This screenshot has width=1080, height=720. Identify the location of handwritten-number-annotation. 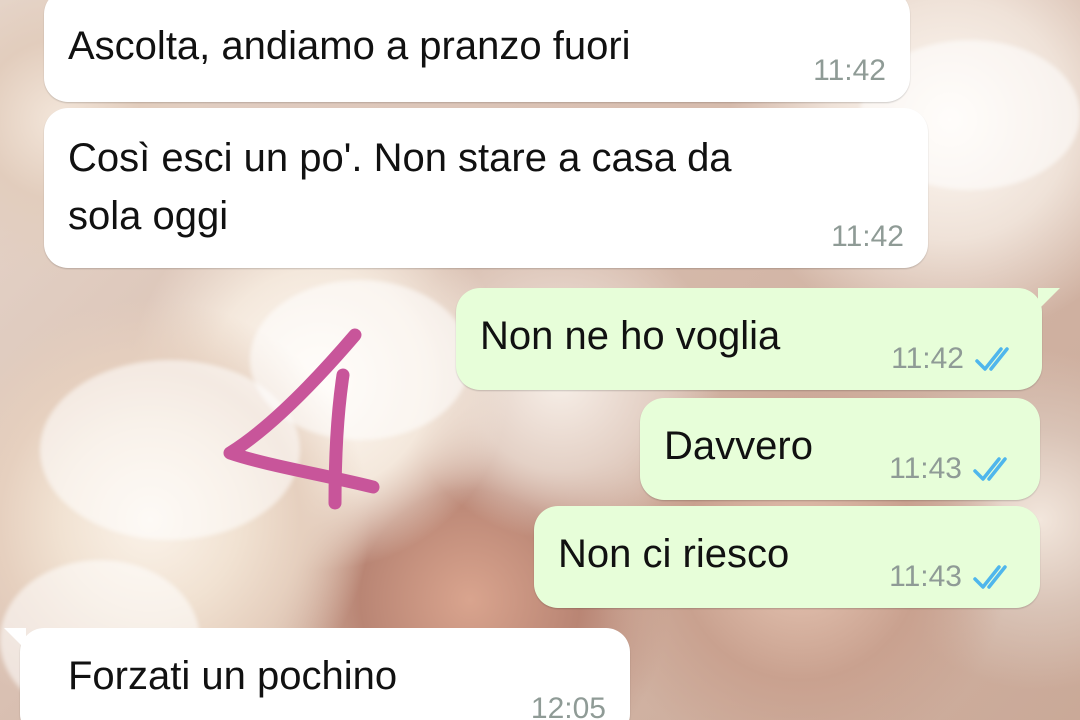
(301, 419).